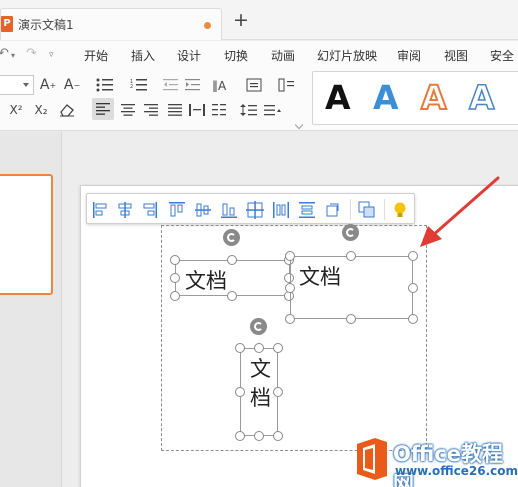 This screenshot has height=487, width=518. I want to click on menu-security: 安全, so click(502, 55).